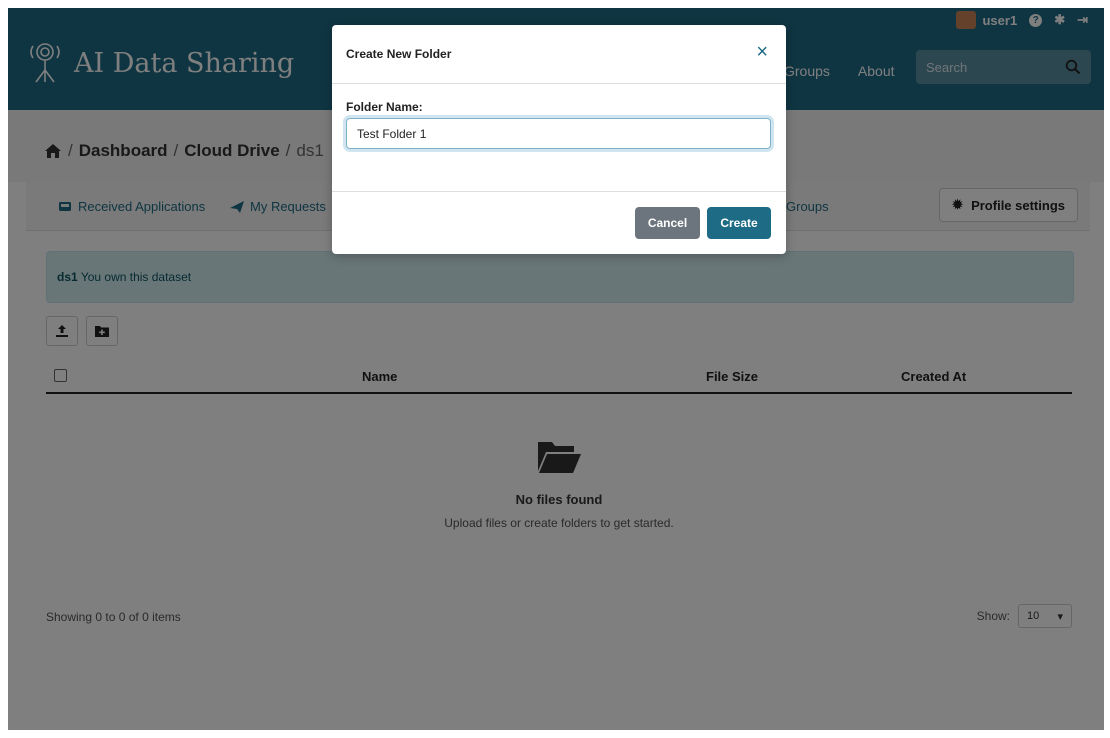 This screenshot has height=738, width=1110. What do you see at coordinates (559, 54) in the screenshot?
I see `modal-header: Create New Folder ×` at bounding box center [559, 54].